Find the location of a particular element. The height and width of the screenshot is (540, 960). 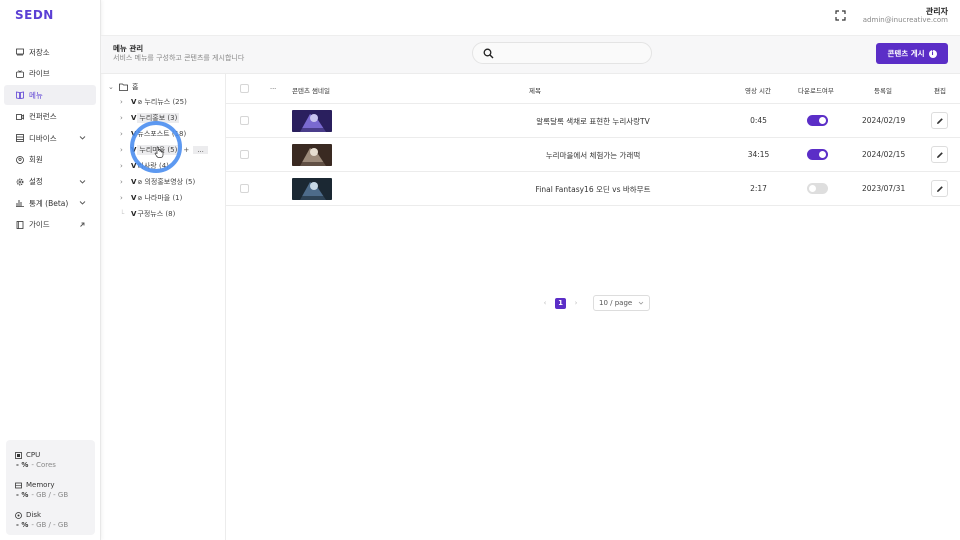

content-title: 알록달록 색채로 표현한 누리사랑TV is located at coordinates (593, 121).